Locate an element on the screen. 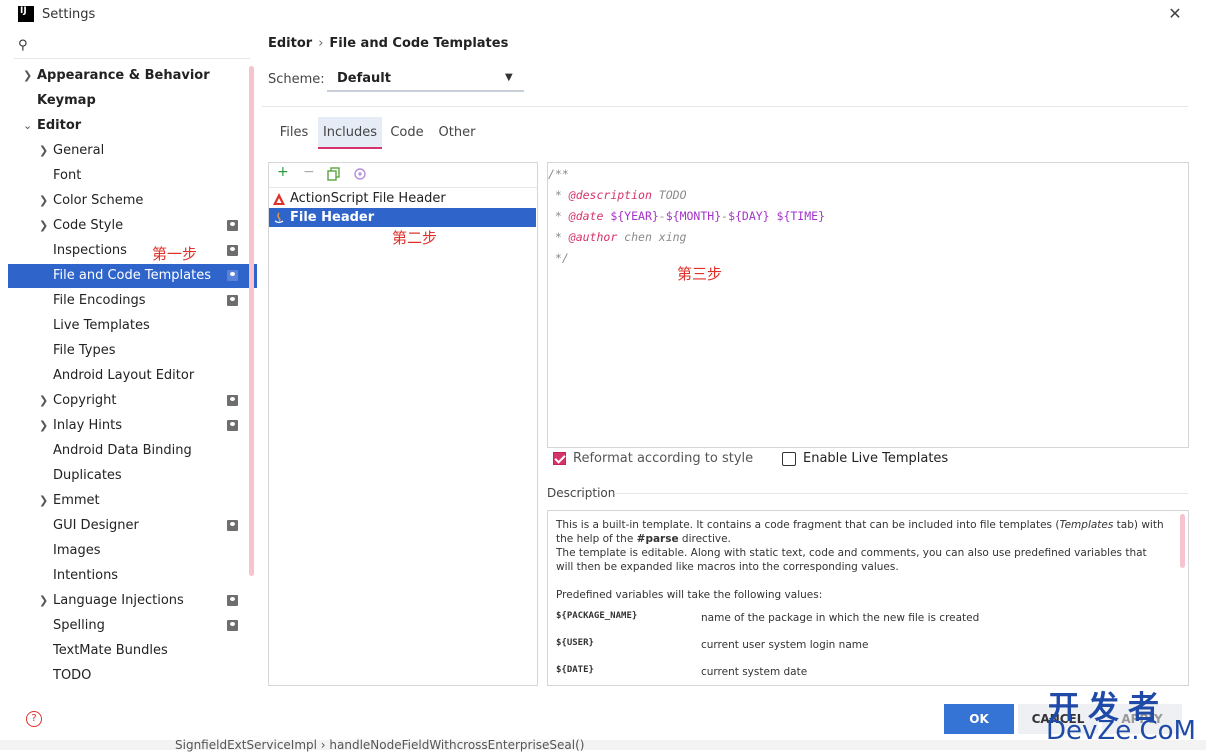 Image resolution: width=1206 pixels, height=752 pixels. sidebar-item-file-encodings: File Encodings is located at coordinates (132, 301).